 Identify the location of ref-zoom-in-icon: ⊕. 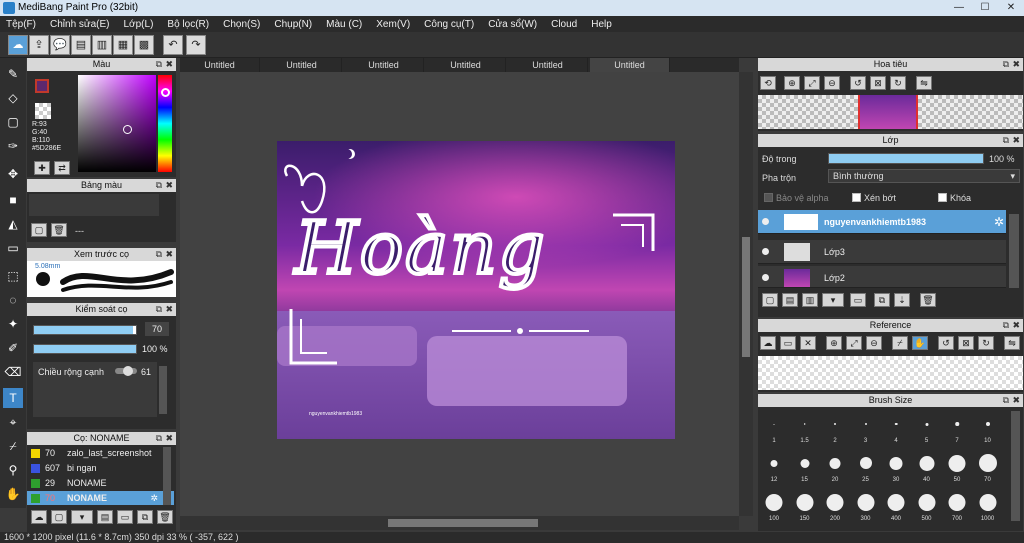
(834, 343).